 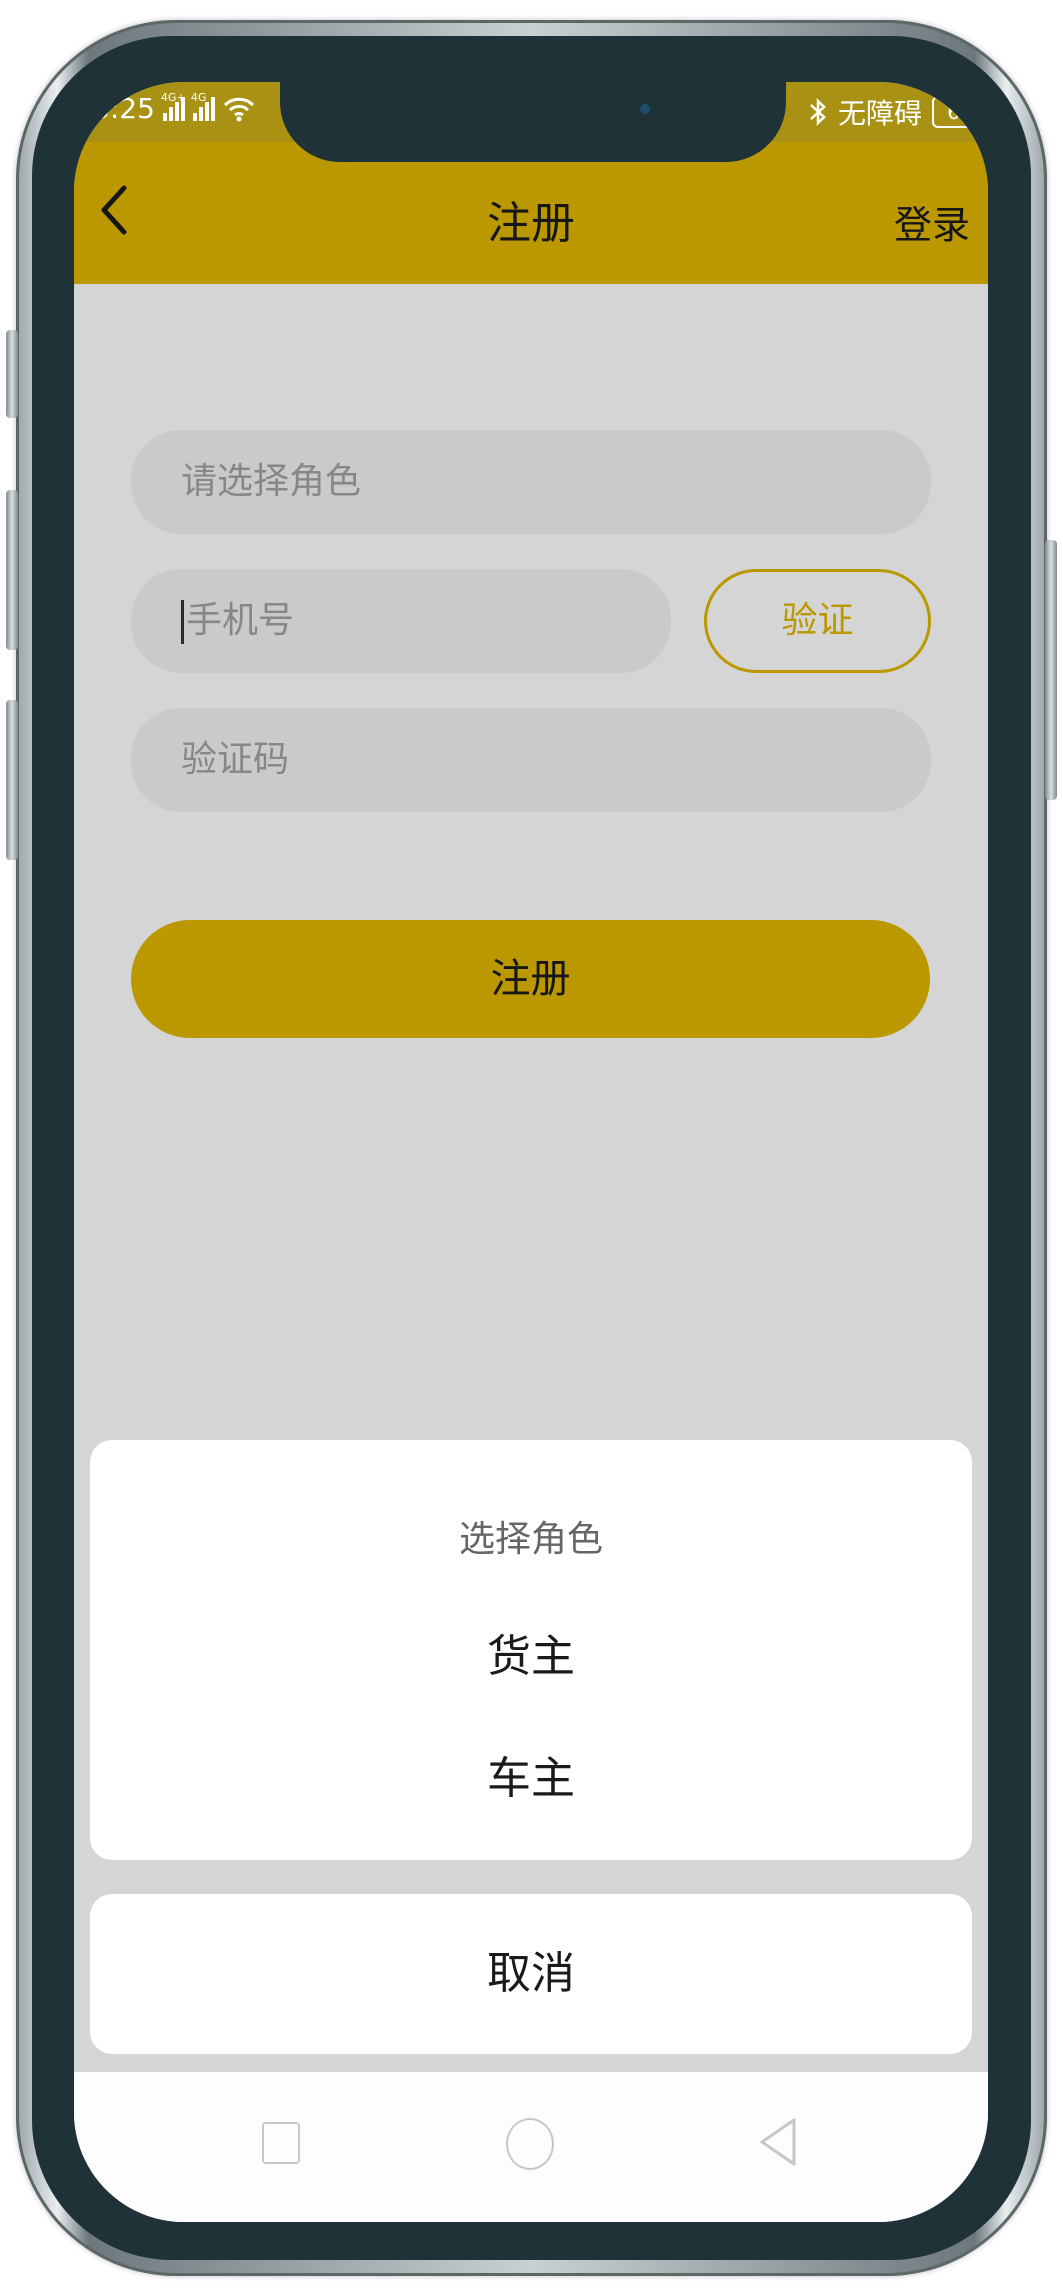 I want to click on accessibility-label: 无障碍, so click(x=879, y=113).